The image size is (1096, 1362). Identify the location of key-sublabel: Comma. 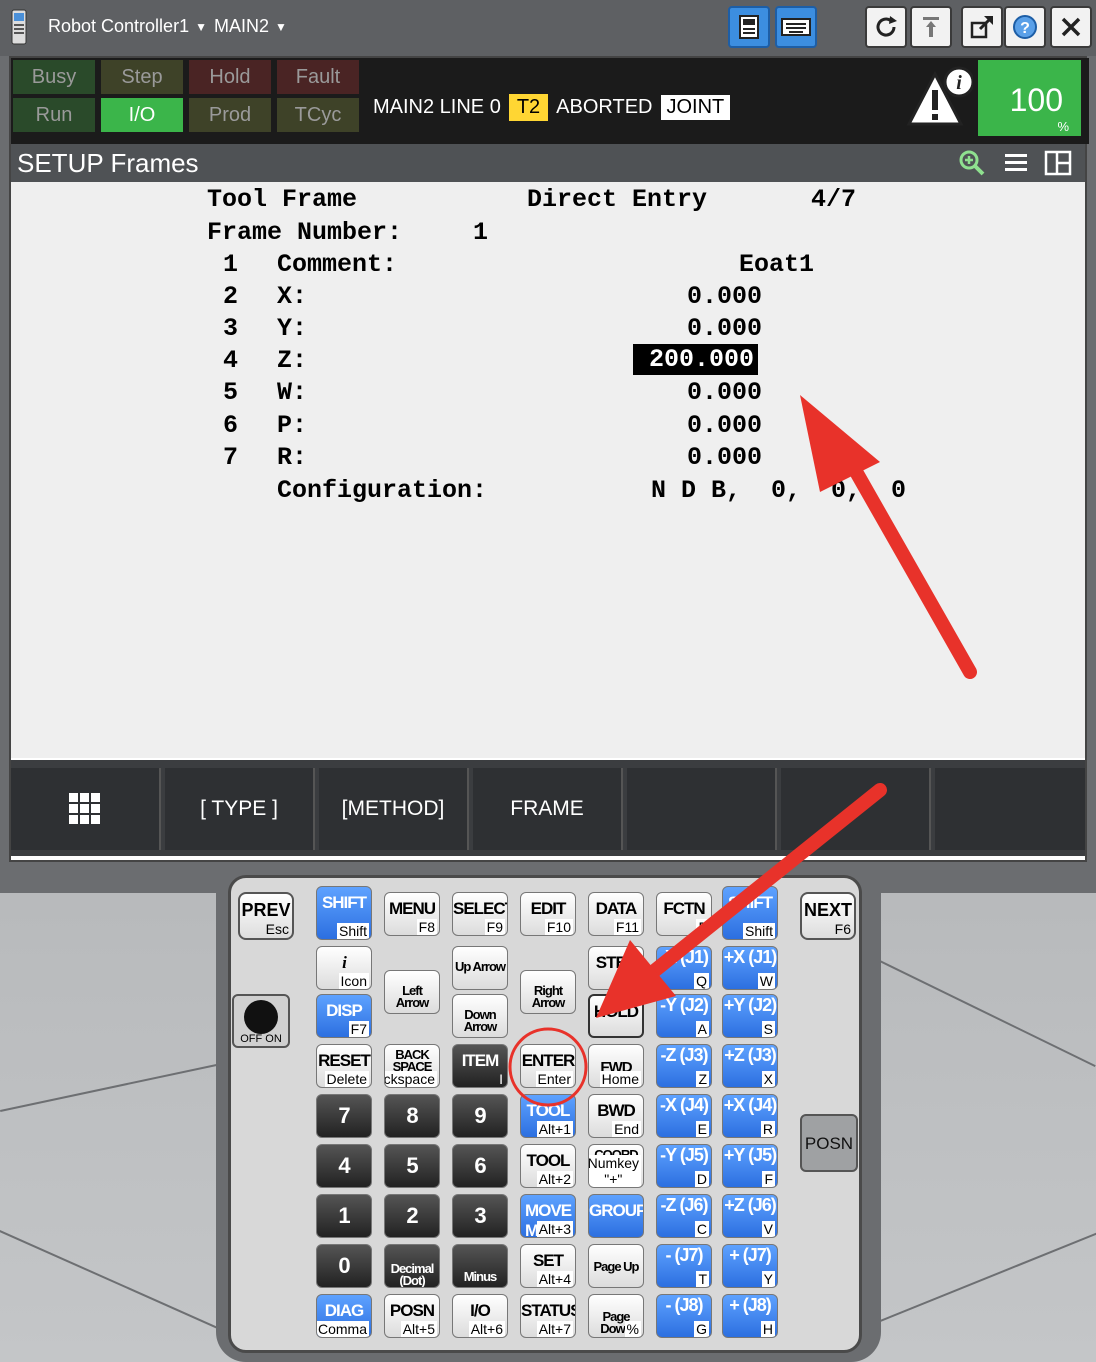
(343, 1329).